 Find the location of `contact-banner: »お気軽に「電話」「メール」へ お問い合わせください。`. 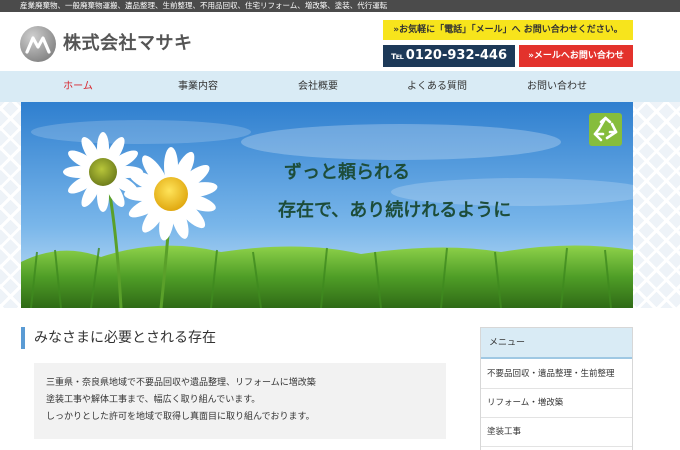

contact-banner: »お気軽に「電話」「メール」へ お問い合わせください。 is located at coordinates (508, 30).